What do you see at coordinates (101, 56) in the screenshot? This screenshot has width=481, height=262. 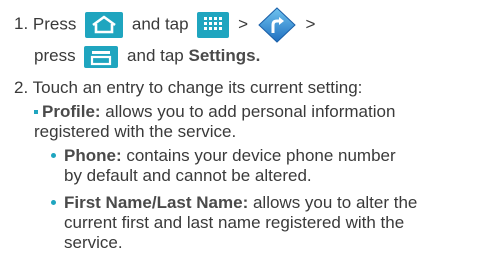 I see `menu-key-icon` at bounding box center [101, 56].